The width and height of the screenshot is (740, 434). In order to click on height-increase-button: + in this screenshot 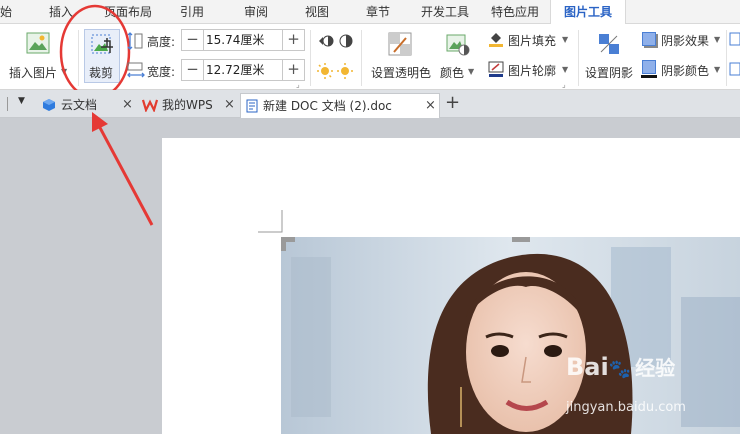, I will do `click(293, 40)`.